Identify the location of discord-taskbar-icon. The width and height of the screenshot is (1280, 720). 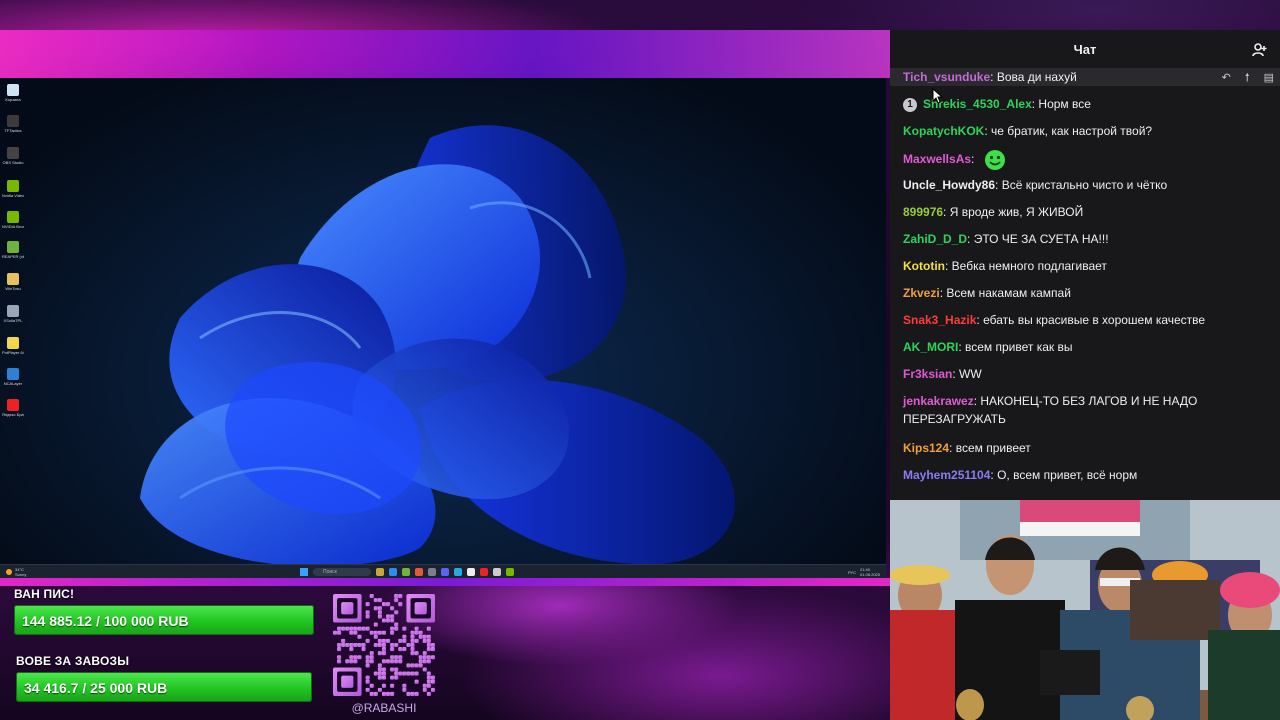
(445, 572).